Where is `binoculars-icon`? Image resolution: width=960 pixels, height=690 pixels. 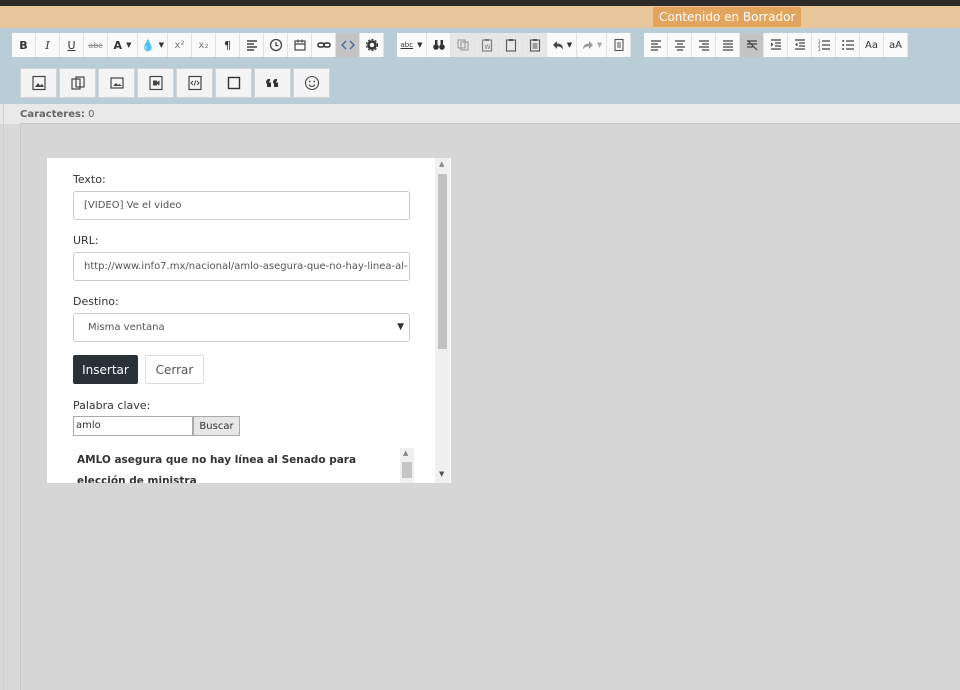 binoculars-icon is located at coordinates (438, 45).